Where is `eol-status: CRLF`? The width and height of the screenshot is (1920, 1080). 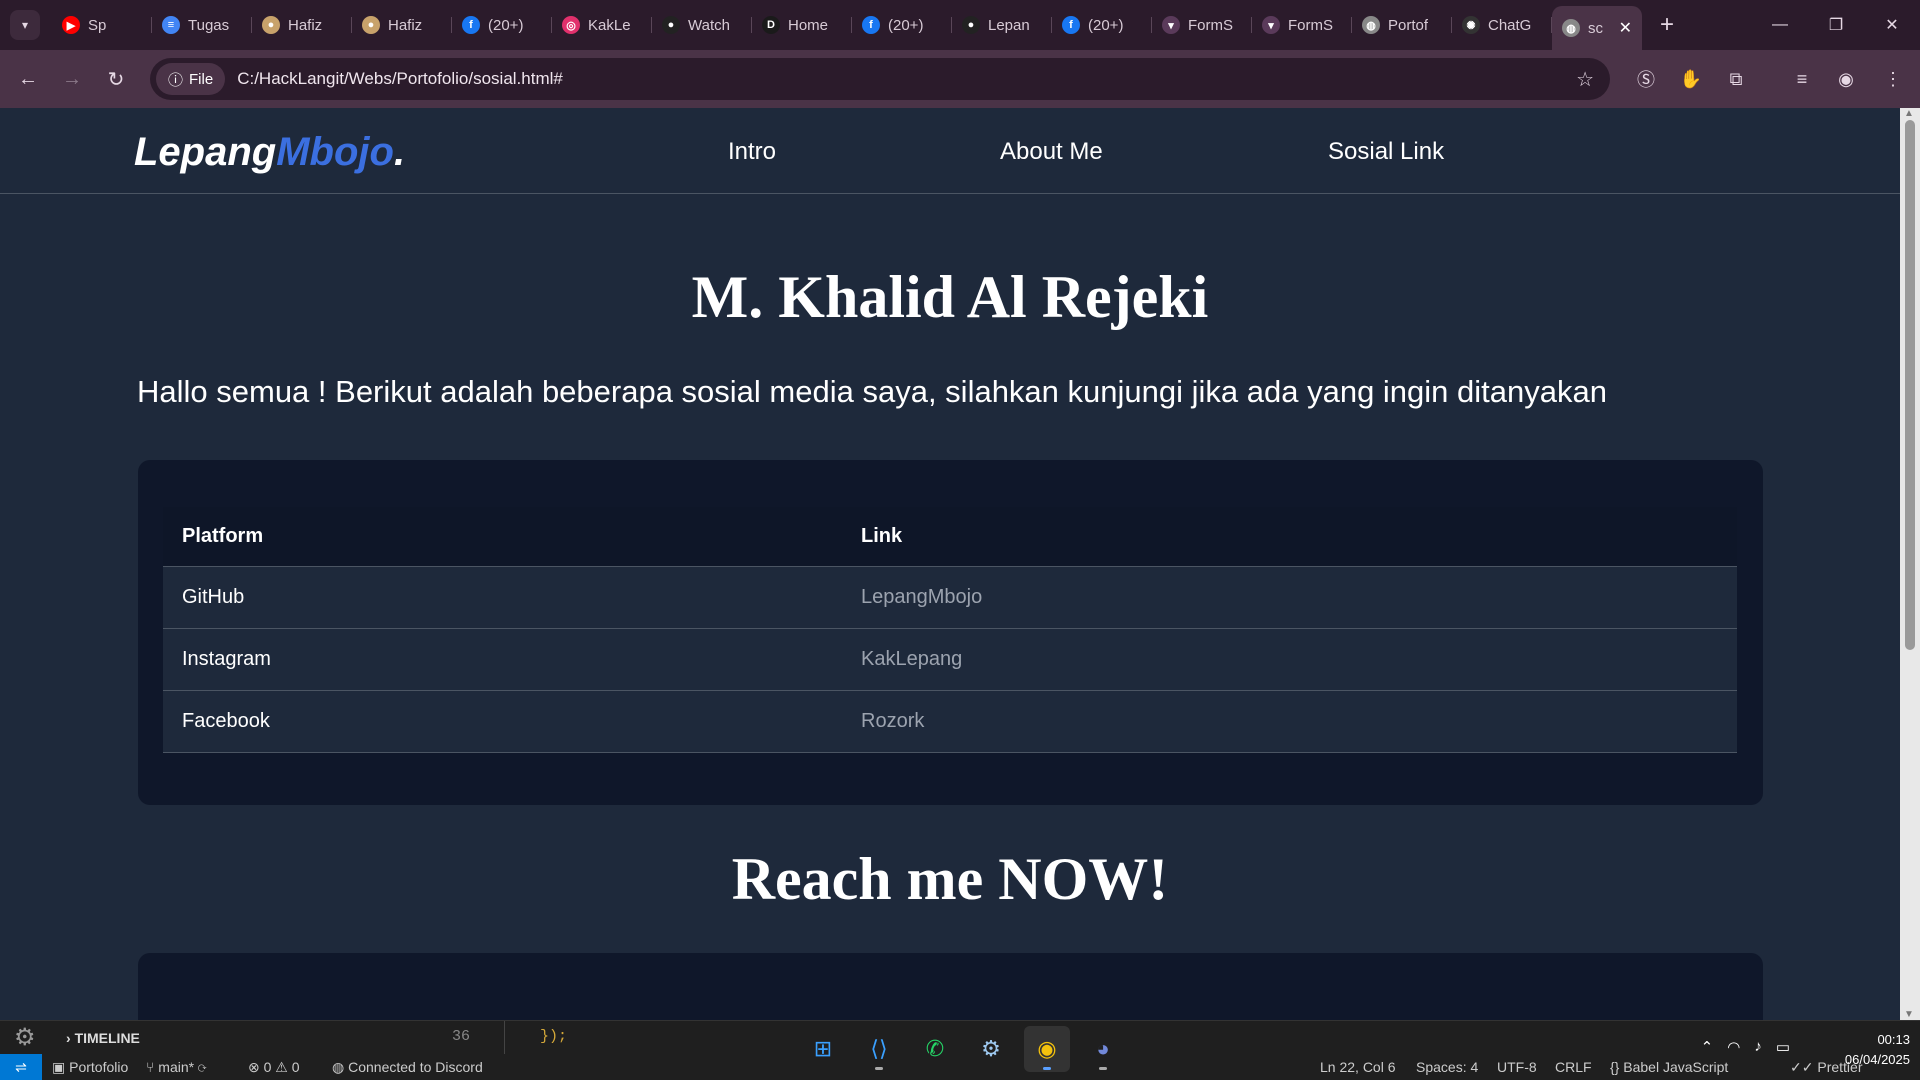
eol-status: CRLF is located at coordinates (1573, 1067).